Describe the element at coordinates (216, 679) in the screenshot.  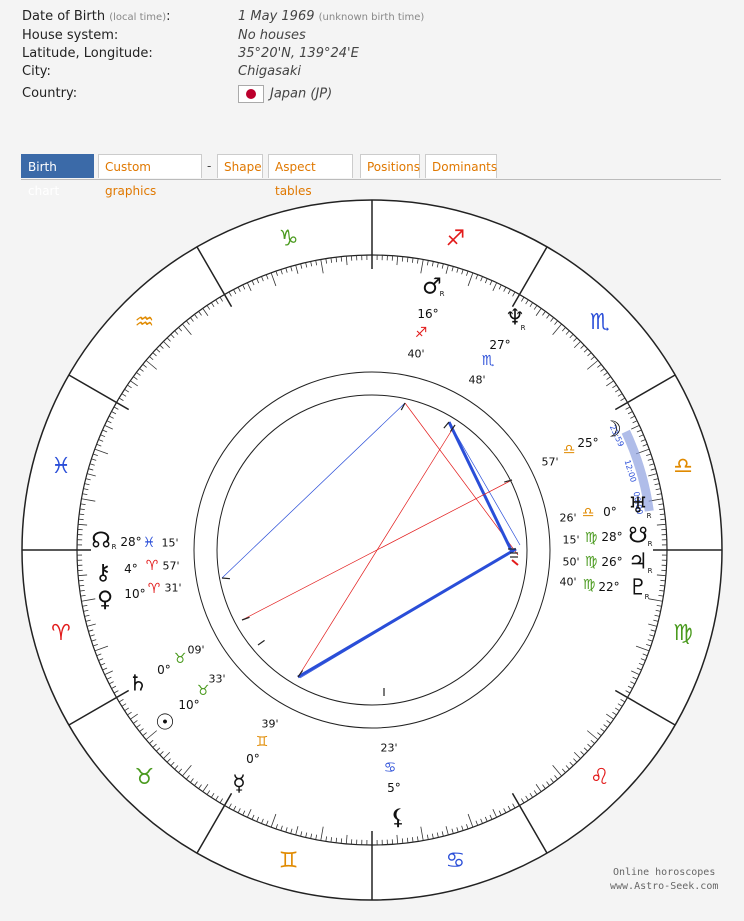
I see `sun-minute-label: 33'` at that location.